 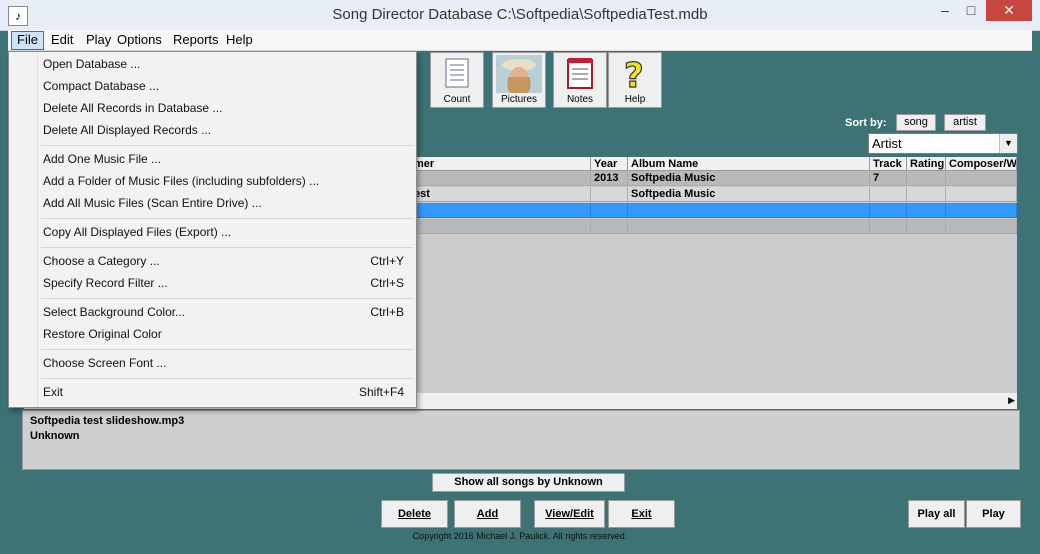 I want to click on shortcut-specify-filter: Ctrl+S, so click(x=387, y=283).